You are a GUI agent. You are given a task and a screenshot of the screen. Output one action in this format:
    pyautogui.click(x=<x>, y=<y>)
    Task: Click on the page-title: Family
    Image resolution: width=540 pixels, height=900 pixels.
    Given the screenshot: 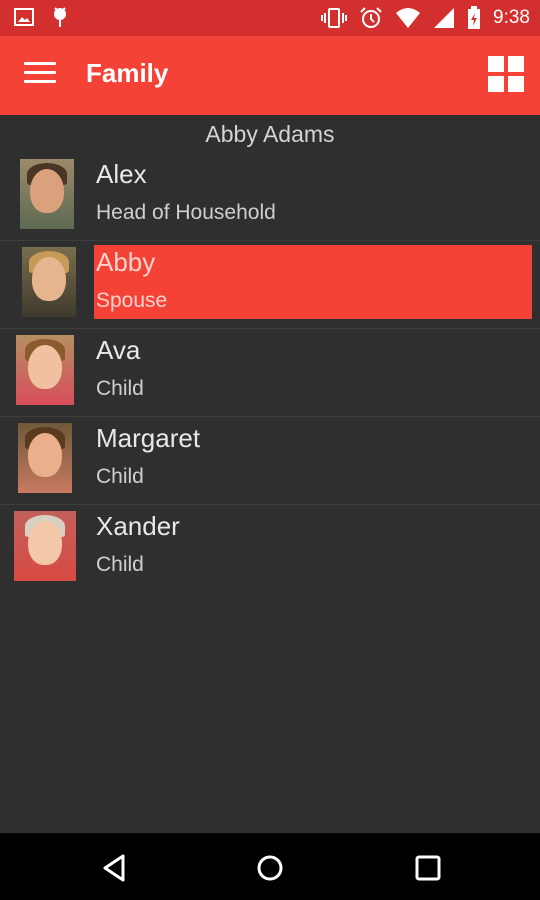 What is the action you would take?
    pyautogui.click(x=127, y=73)
    